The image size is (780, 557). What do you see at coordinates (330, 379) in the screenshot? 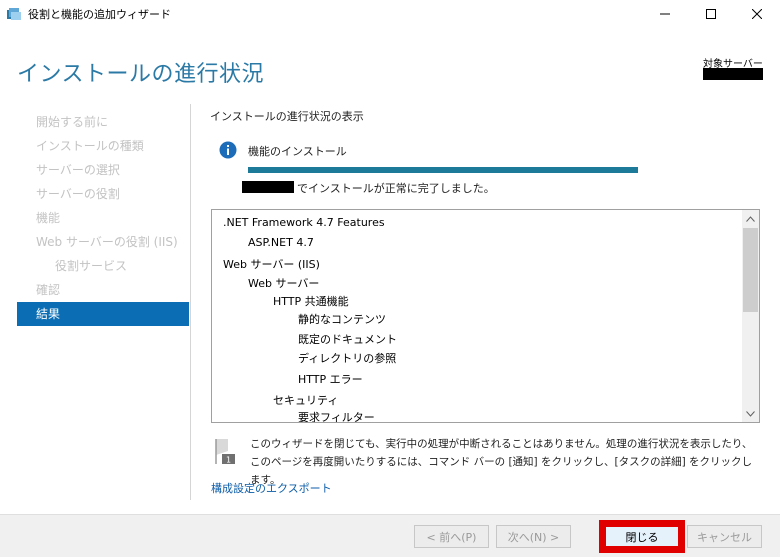
I see `list-item: HTTP エラー` at bounding box center [330, 379].